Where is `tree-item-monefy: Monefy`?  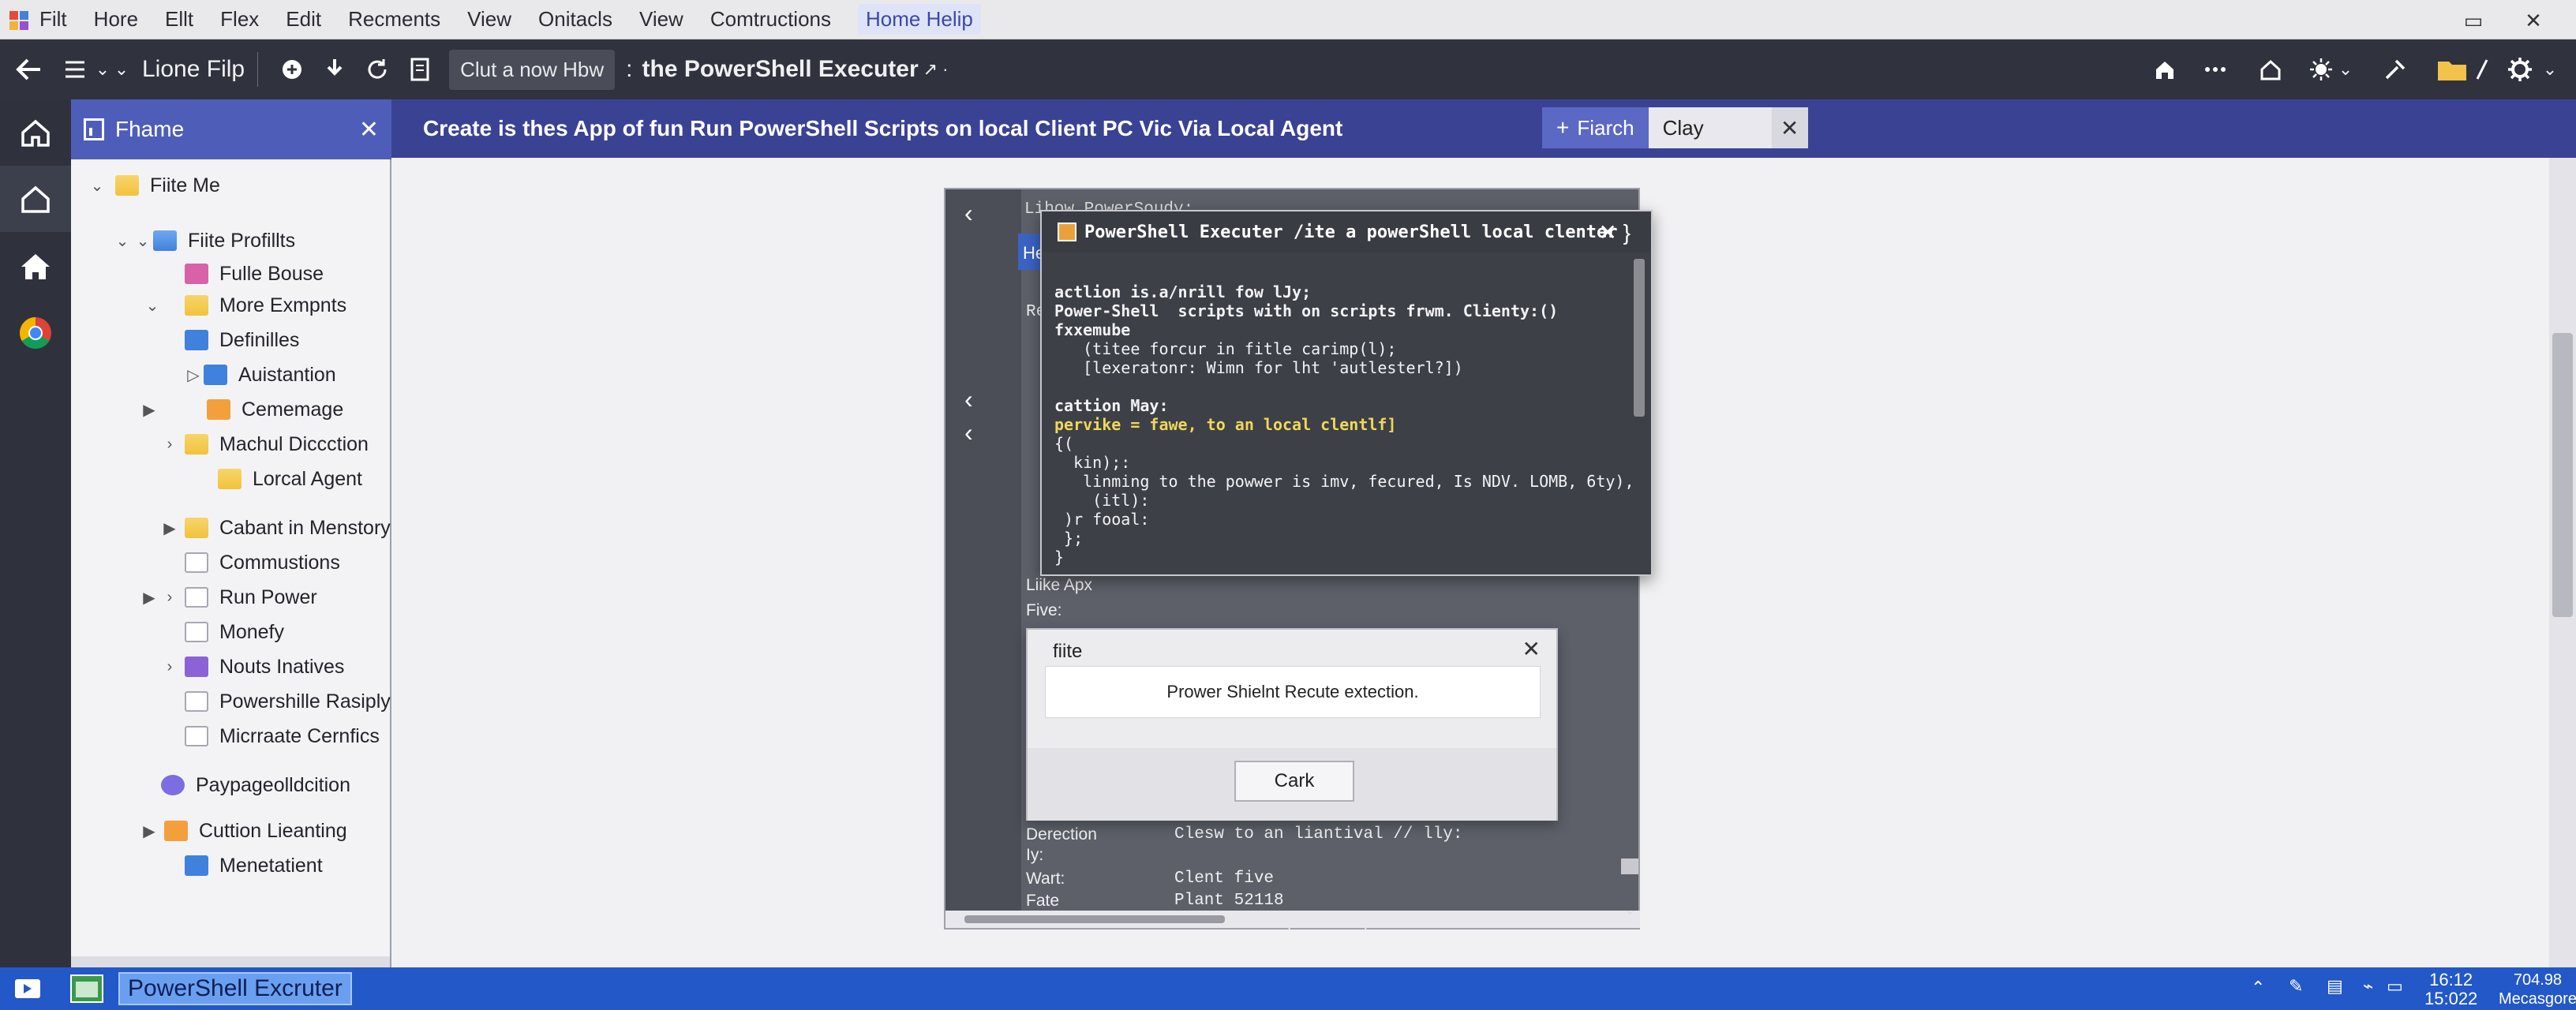
tree-item-monefy: Monefy is located at coordinates (234, 632).